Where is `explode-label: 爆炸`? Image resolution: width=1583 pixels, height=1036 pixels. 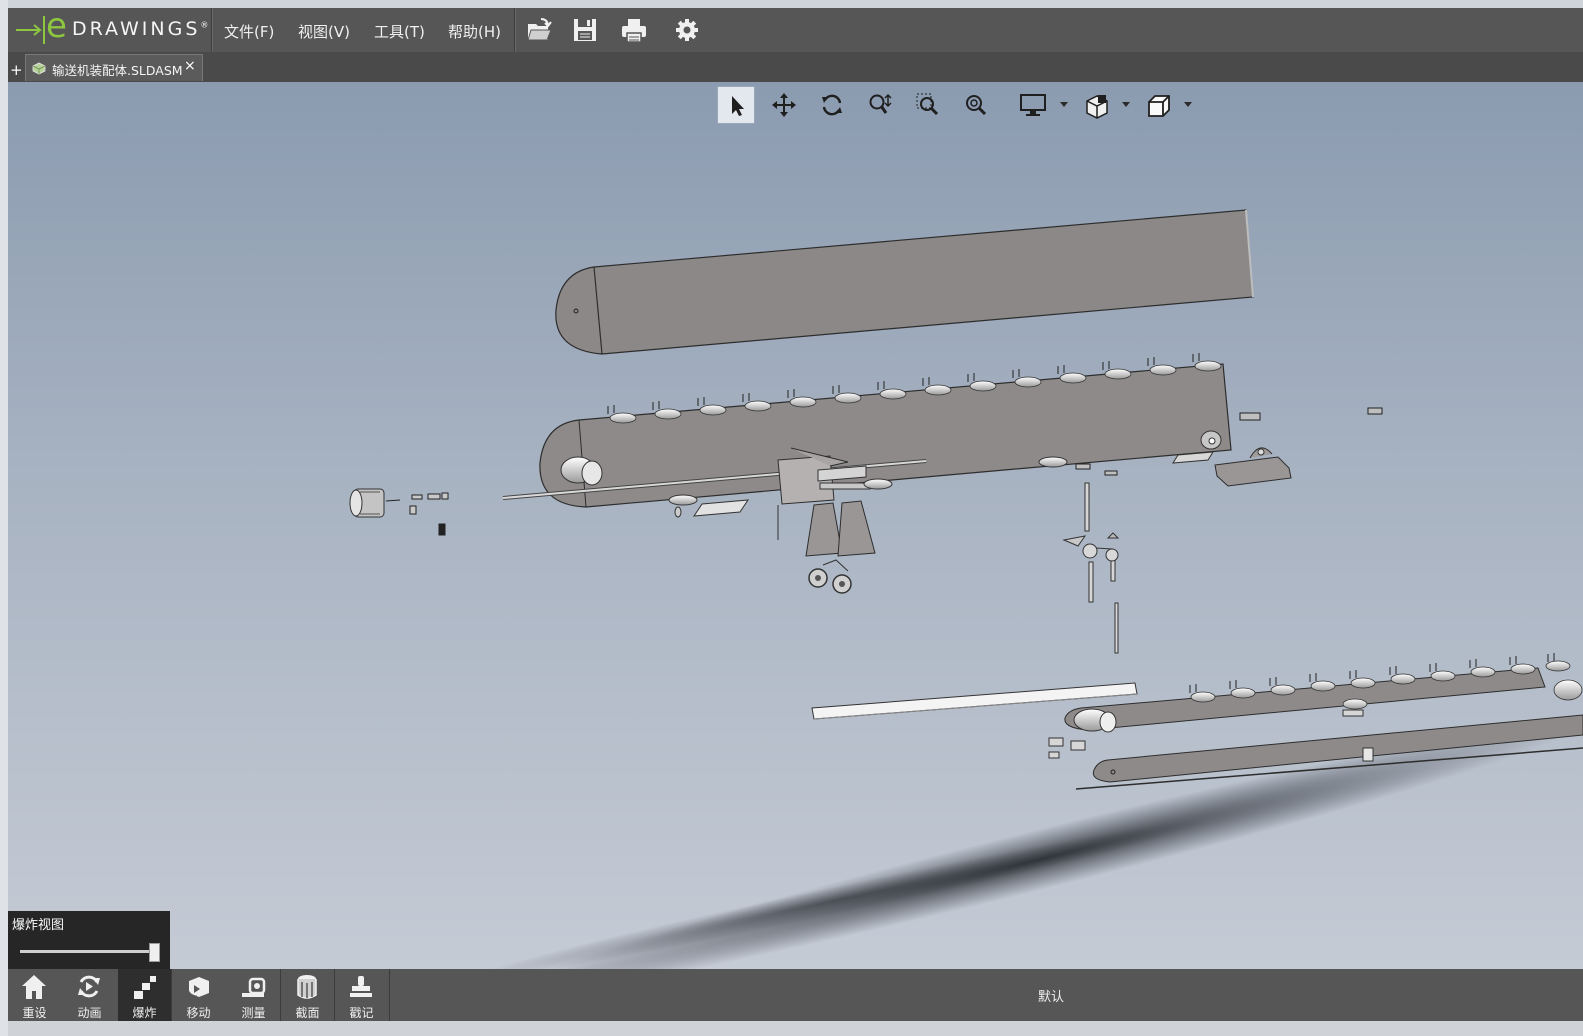 explode-label: 爆炸 is located at coordinates (144, 1013).